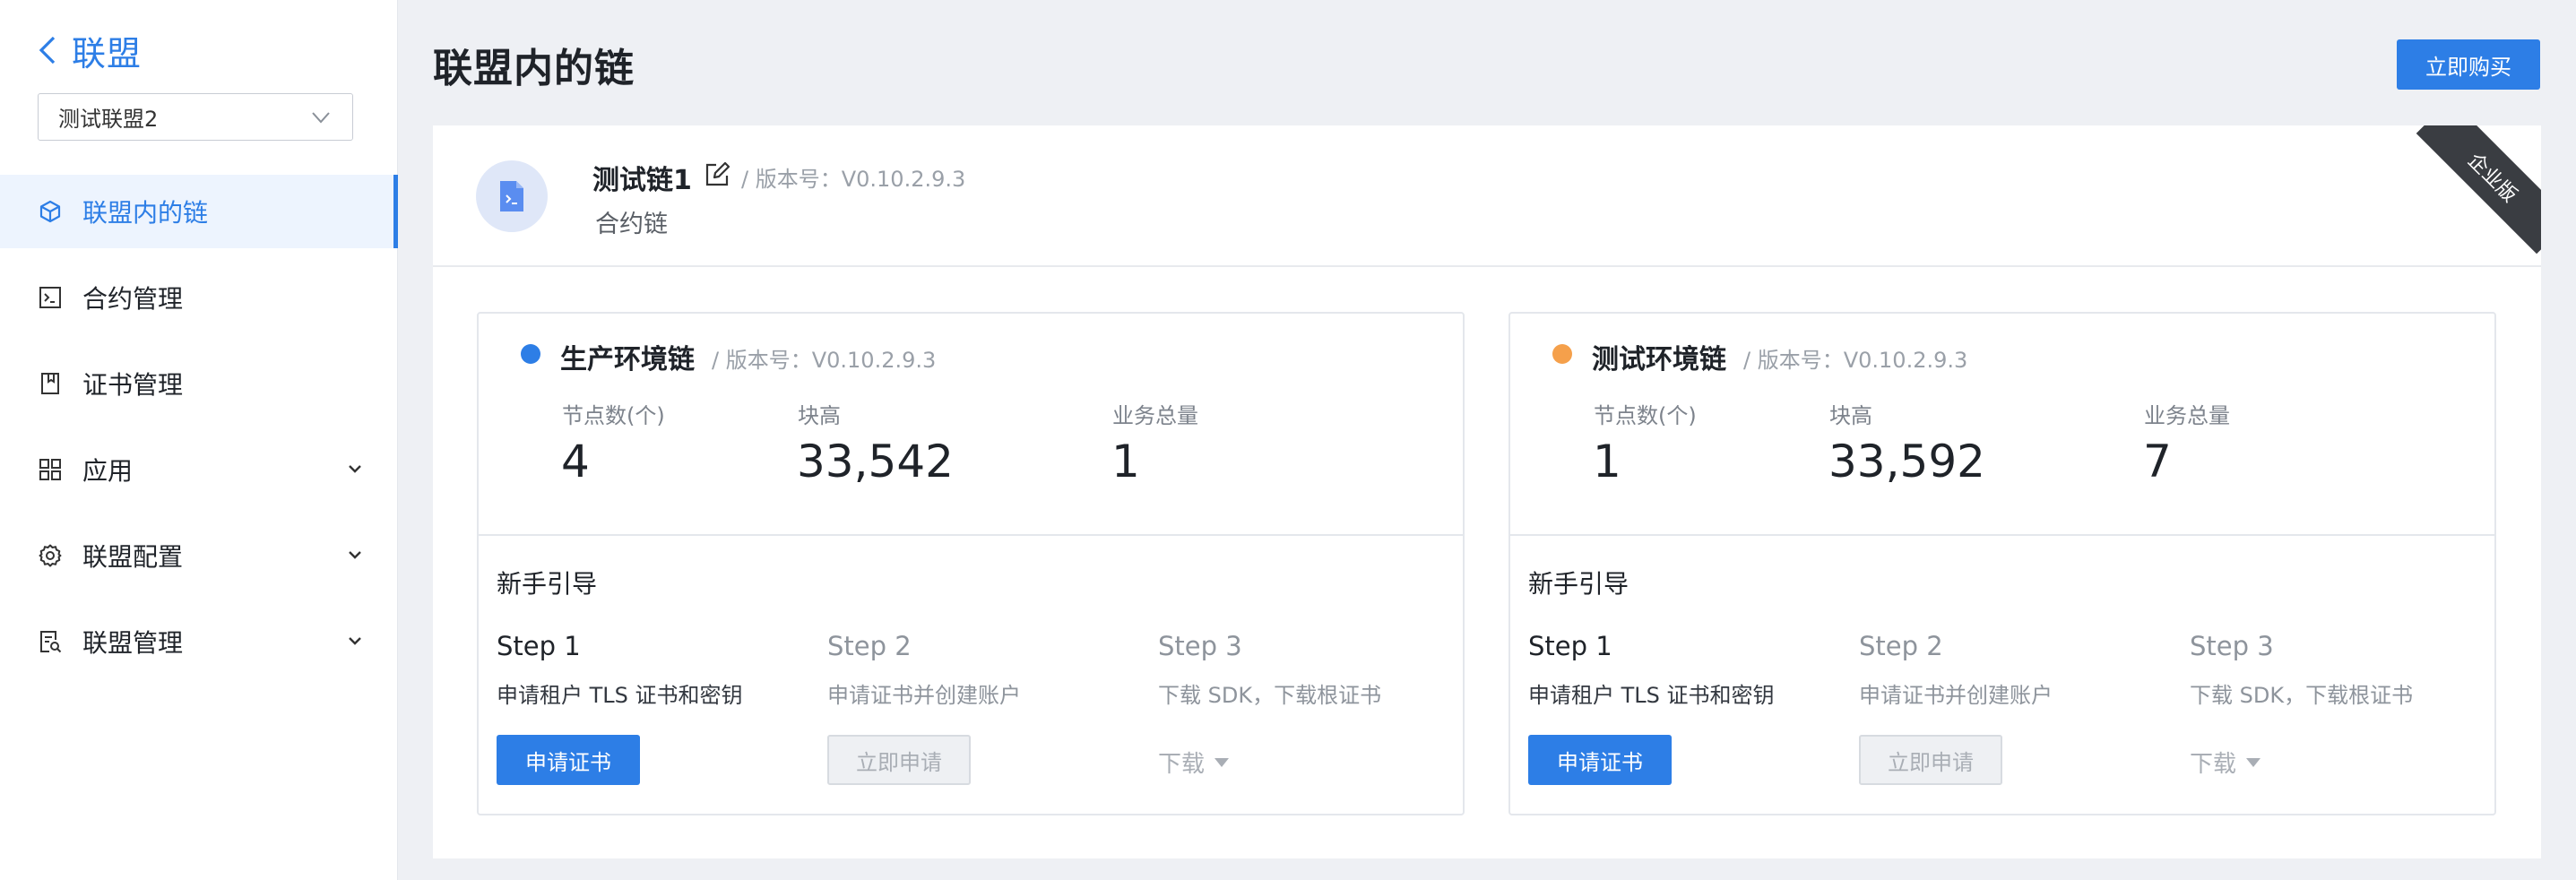  I want to click on buy-now-button: 立即购买, so click(2468, 65).